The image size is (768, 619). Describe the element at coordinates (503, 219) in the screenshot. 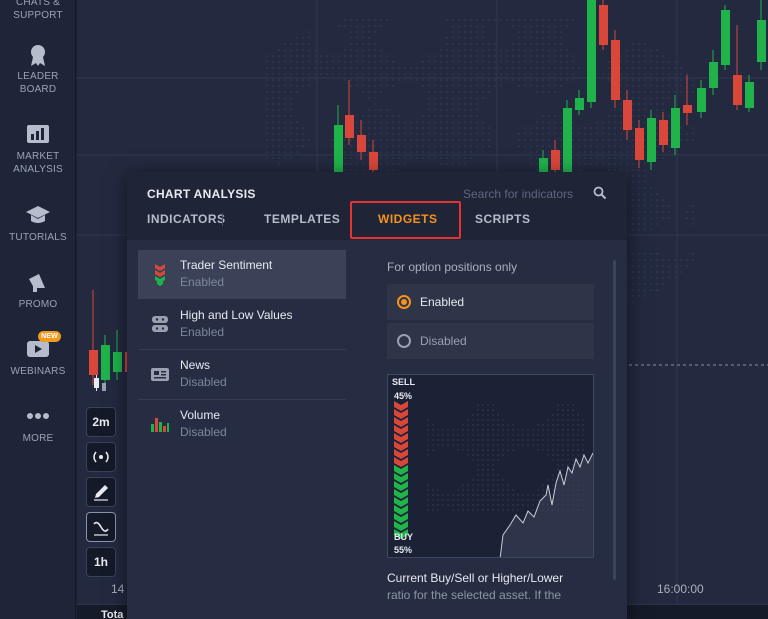

I see `tab-scripts: SCRIPTS` at that location.